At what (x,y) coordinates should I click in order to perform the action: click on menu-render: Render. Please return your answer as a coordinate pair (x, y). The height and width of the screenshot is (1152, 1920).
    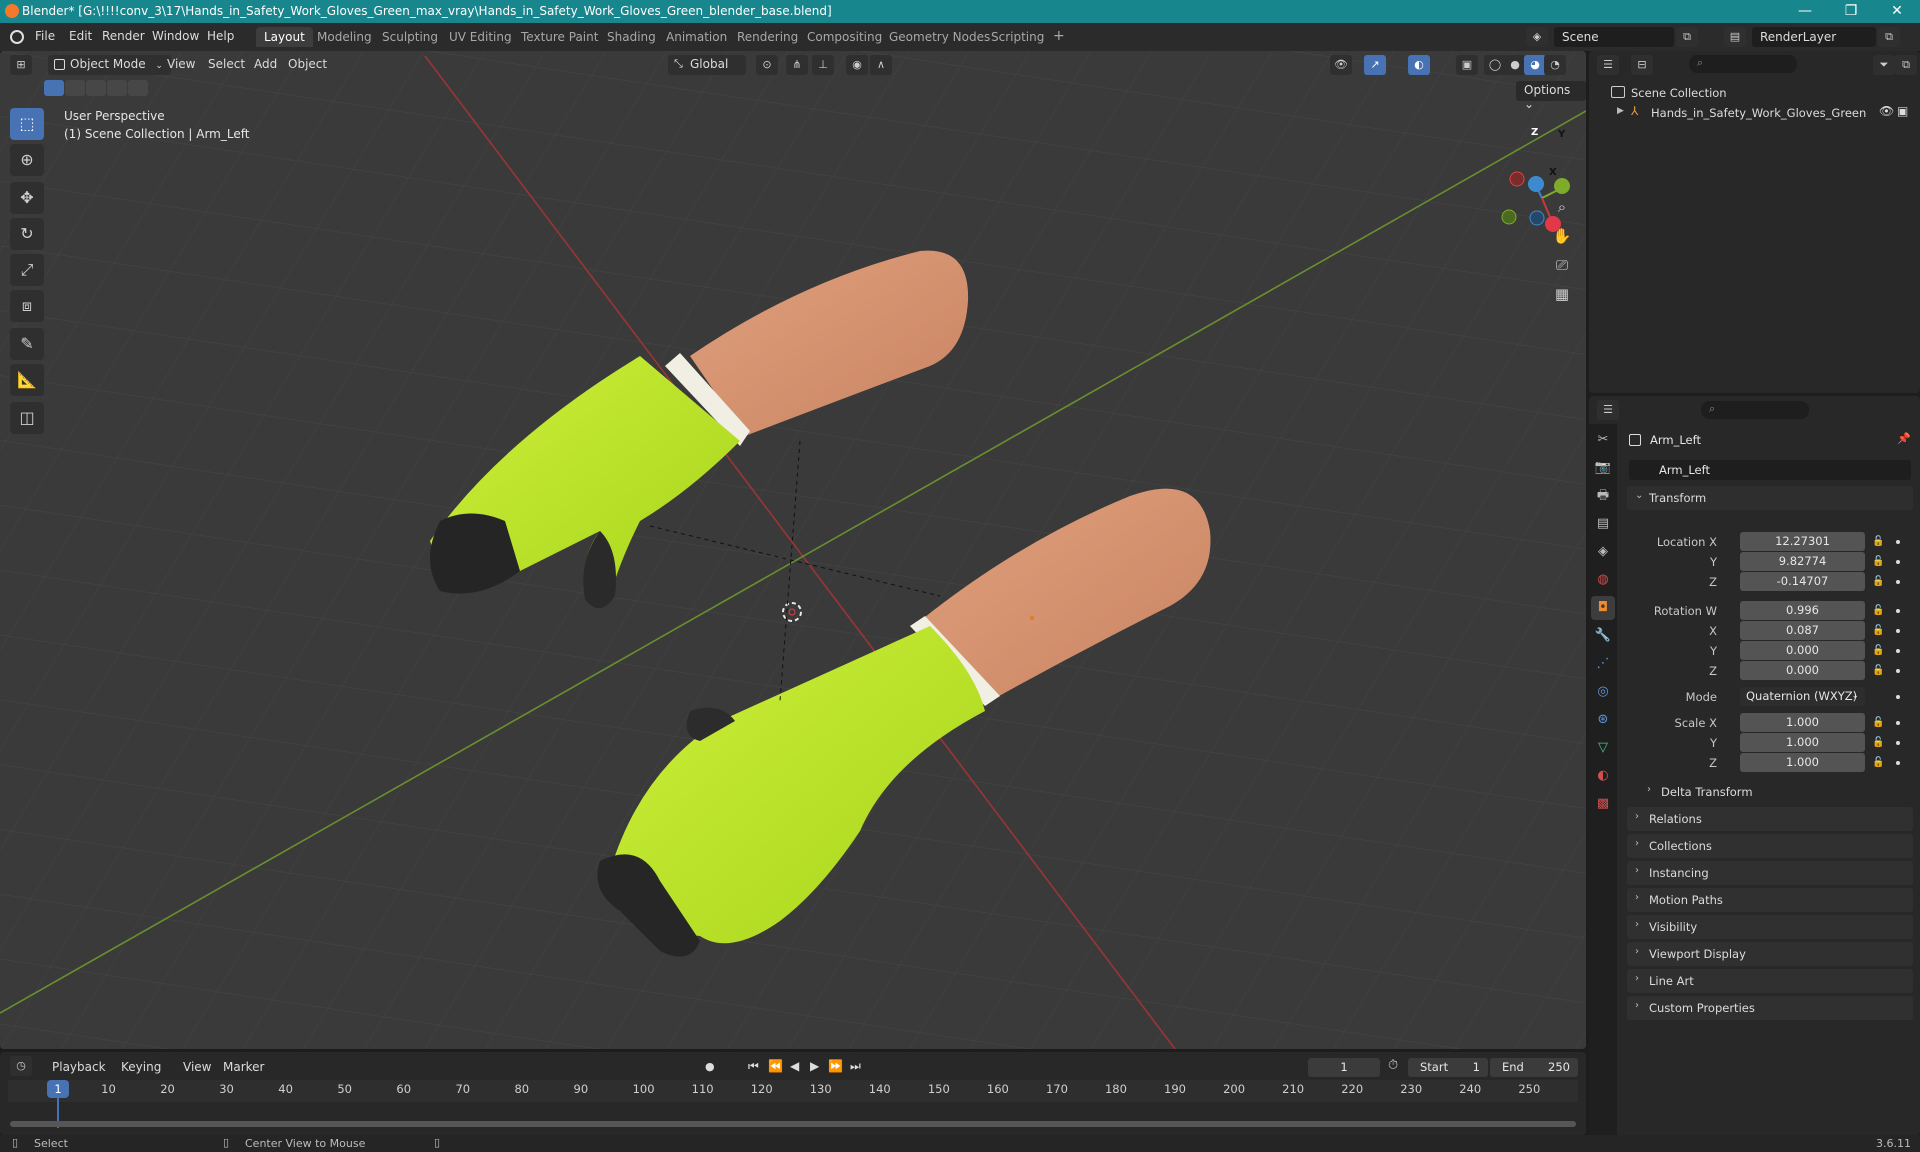
    Looking at the image, I should click on (123, 36).